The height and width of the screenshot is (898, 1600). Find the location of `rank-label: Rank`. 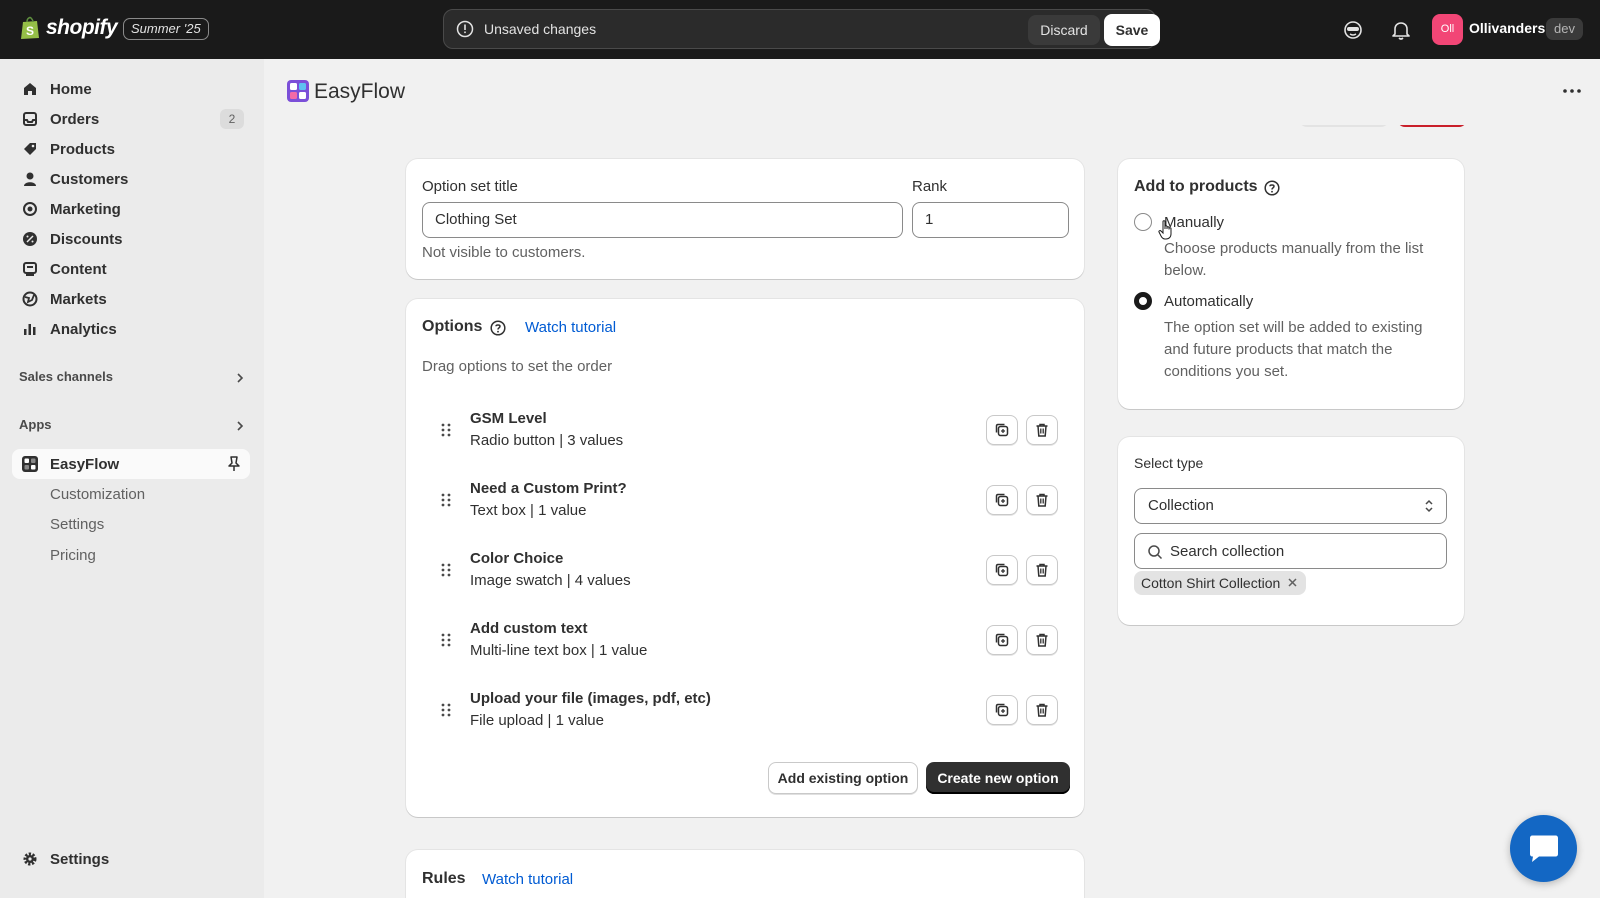

rank-label: Rank is located at coordinates (930, 186).